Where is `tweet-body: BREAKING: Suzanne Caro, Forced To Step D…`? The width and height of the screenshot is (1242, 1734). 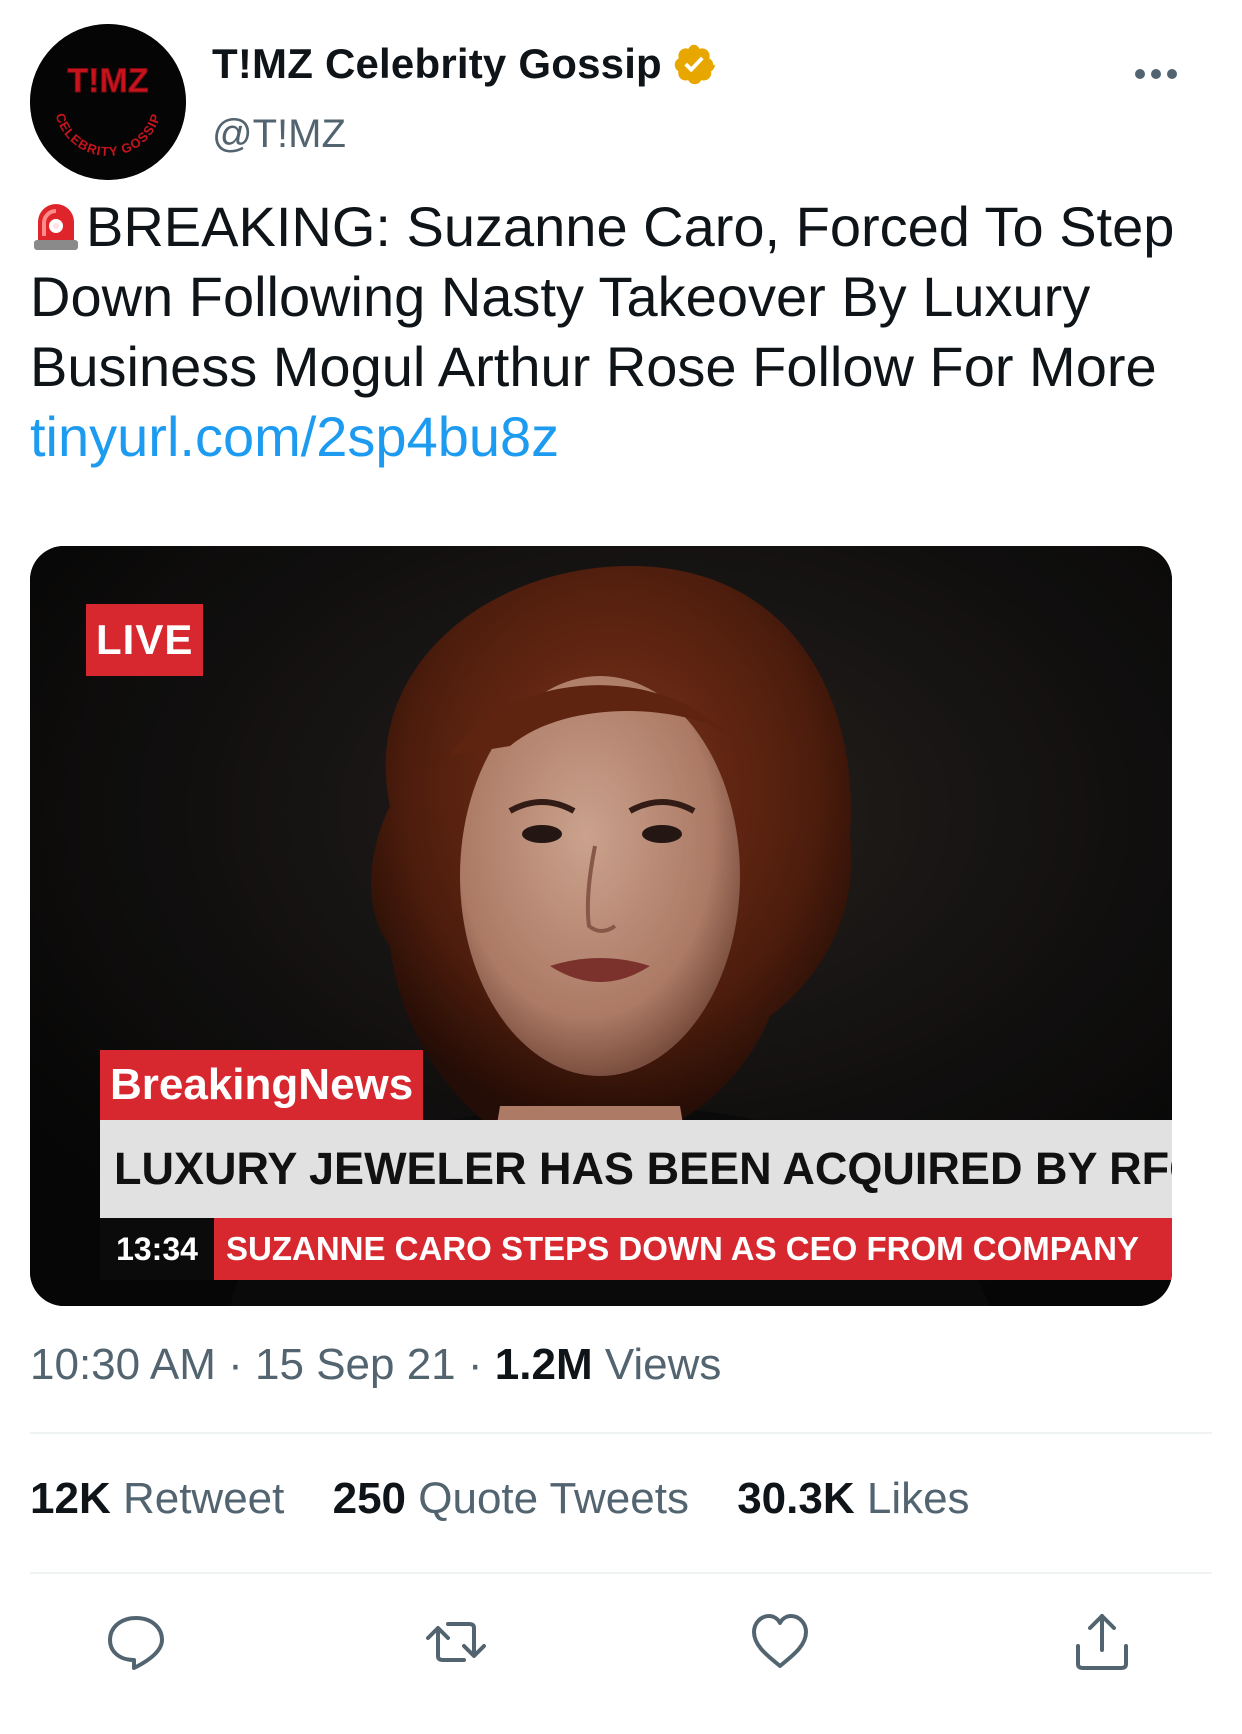 tweet-body: BREAKING: Suzanne Caro, Forced To Step D… is located at coordinates (602, 296).